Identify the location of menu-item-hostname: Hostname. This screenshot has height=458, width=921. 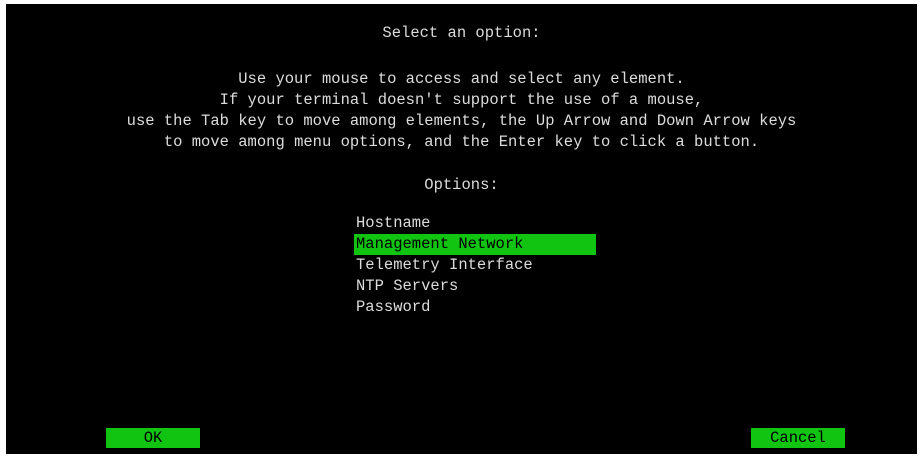
(475, 223).